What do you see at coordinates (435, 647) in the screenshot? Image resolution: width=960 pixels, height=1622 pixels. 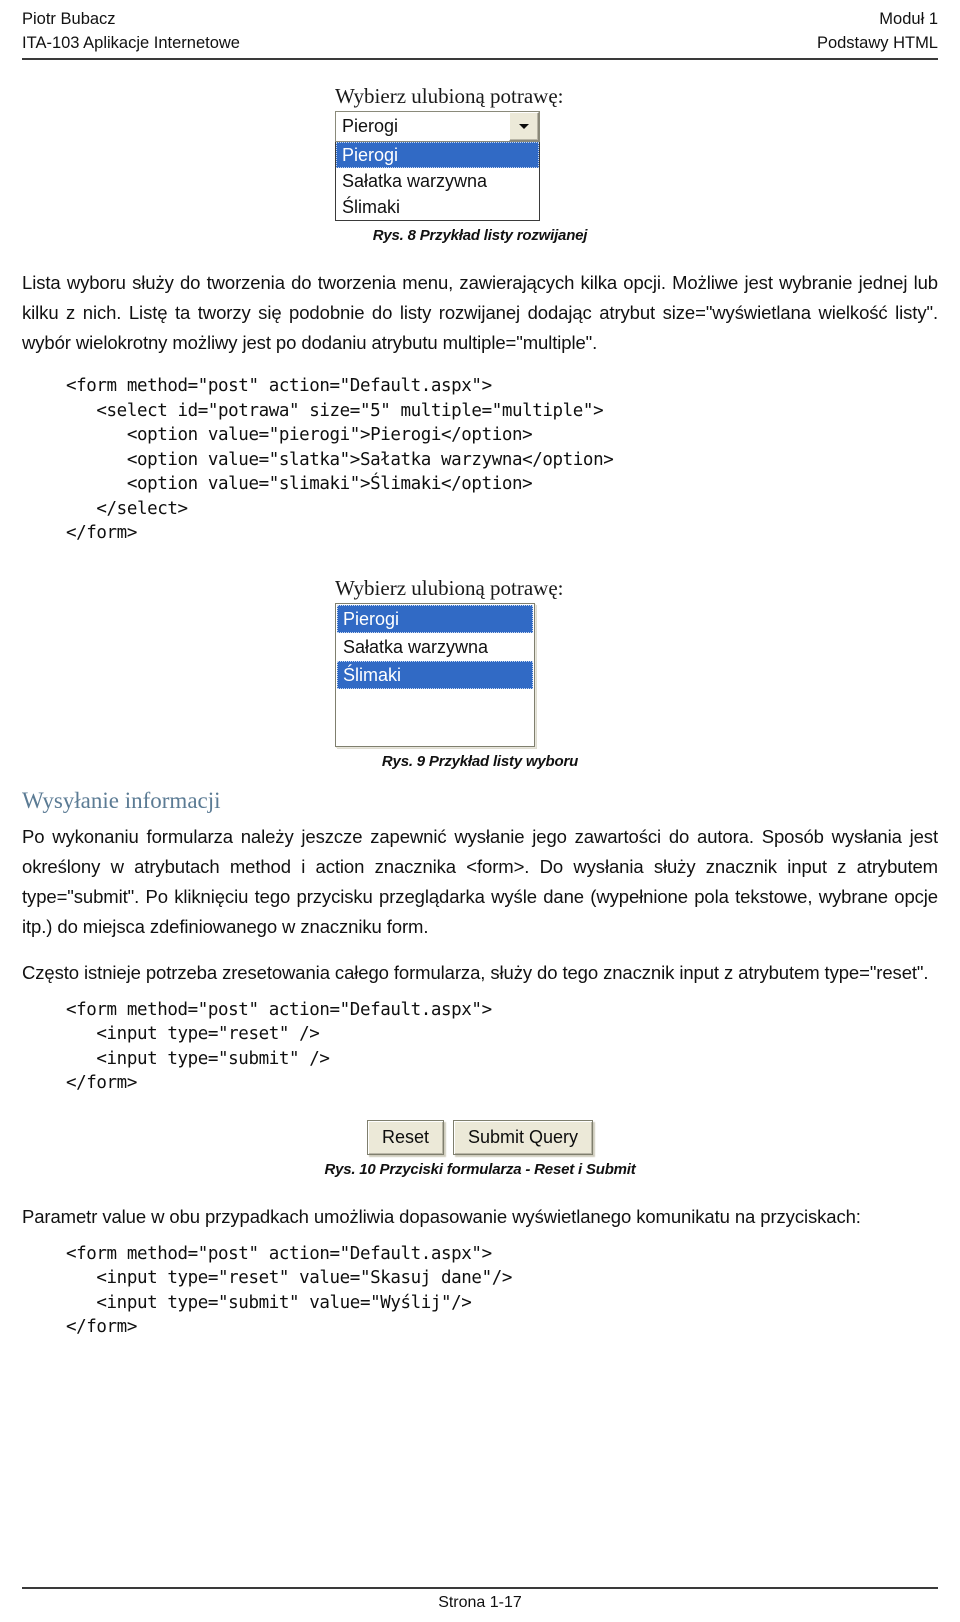 I see `listbox-option-1: Sałatka warzywna` at bounding box center [435, 647].